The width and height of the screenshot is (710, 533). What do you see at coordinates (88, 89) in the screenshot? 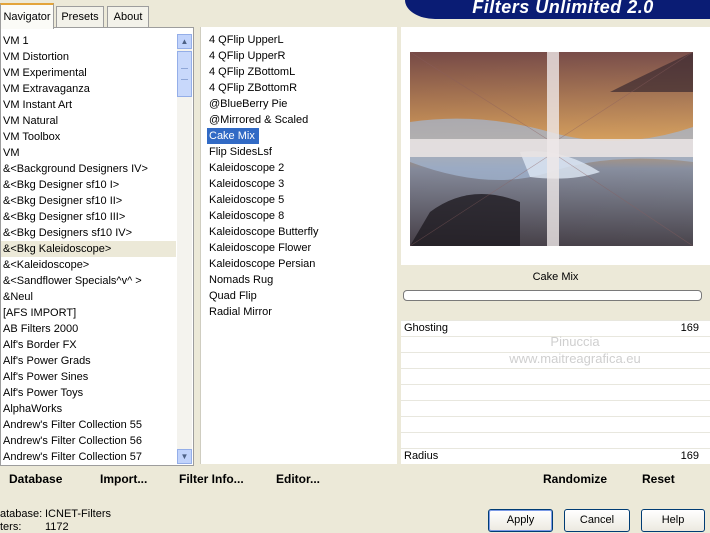
I see `category-item: VM Extravaganza` at bounding box center [88, 89].